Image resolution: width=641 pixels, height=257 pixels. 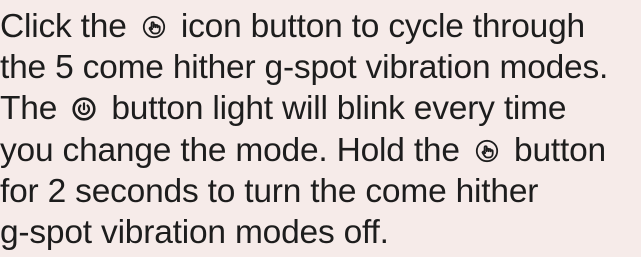 I want to click on instruction-text: icon button to cycle through, so click(x=382, y=26).